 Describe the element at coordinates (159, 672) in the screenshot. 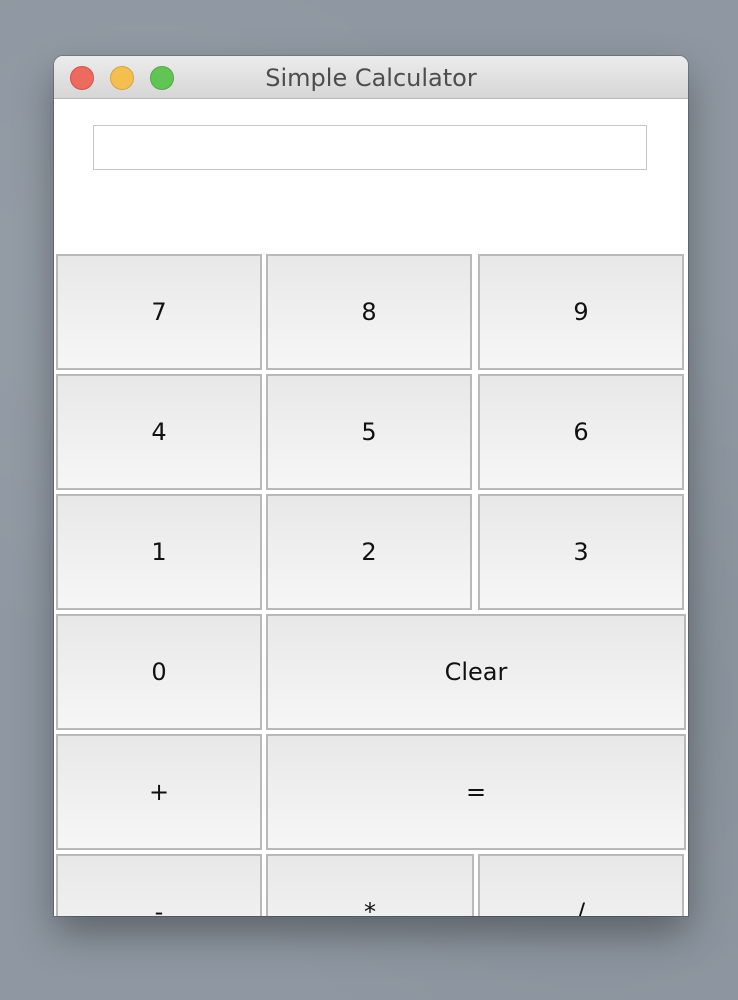

I see `digit-0-button: 0` at that location.